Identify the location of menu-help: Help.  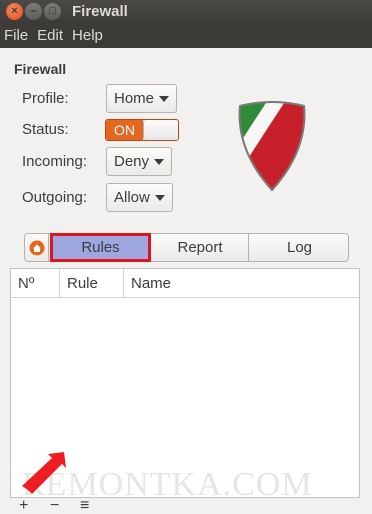
(87, 35).